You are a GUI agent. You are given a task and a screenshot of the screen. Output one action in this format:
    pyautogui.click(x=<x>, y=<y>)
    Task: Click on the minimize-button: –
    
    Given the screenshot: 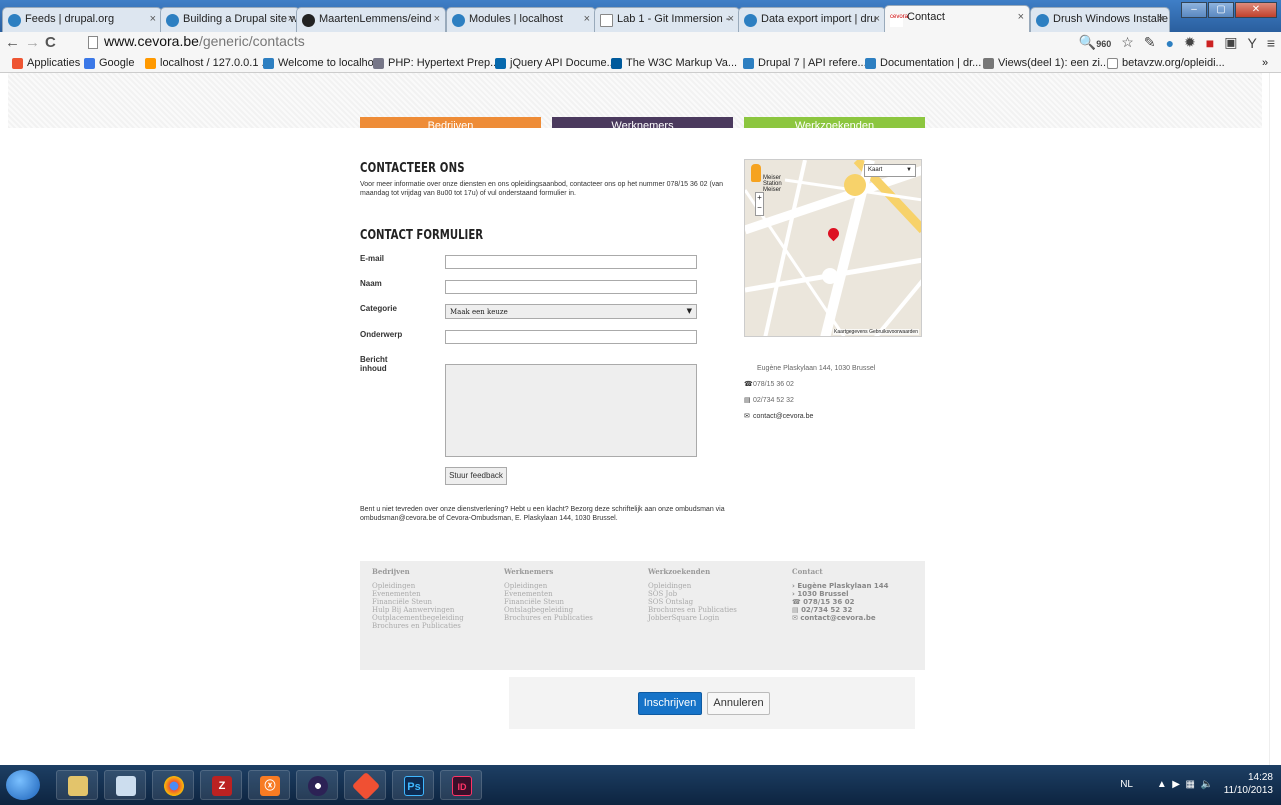 What is the action you would take?
    pyautogui.click(x=1194, y=10)
    